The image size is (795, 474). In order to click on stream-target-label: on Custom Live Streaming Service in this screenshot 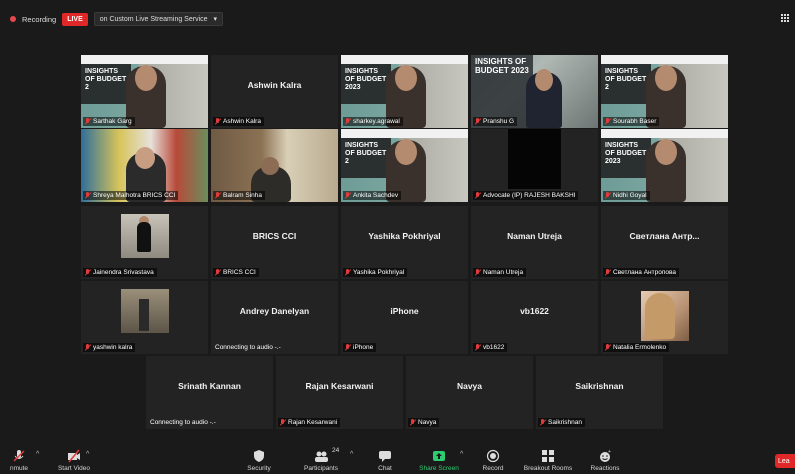, I will do `click(153, 19)`.